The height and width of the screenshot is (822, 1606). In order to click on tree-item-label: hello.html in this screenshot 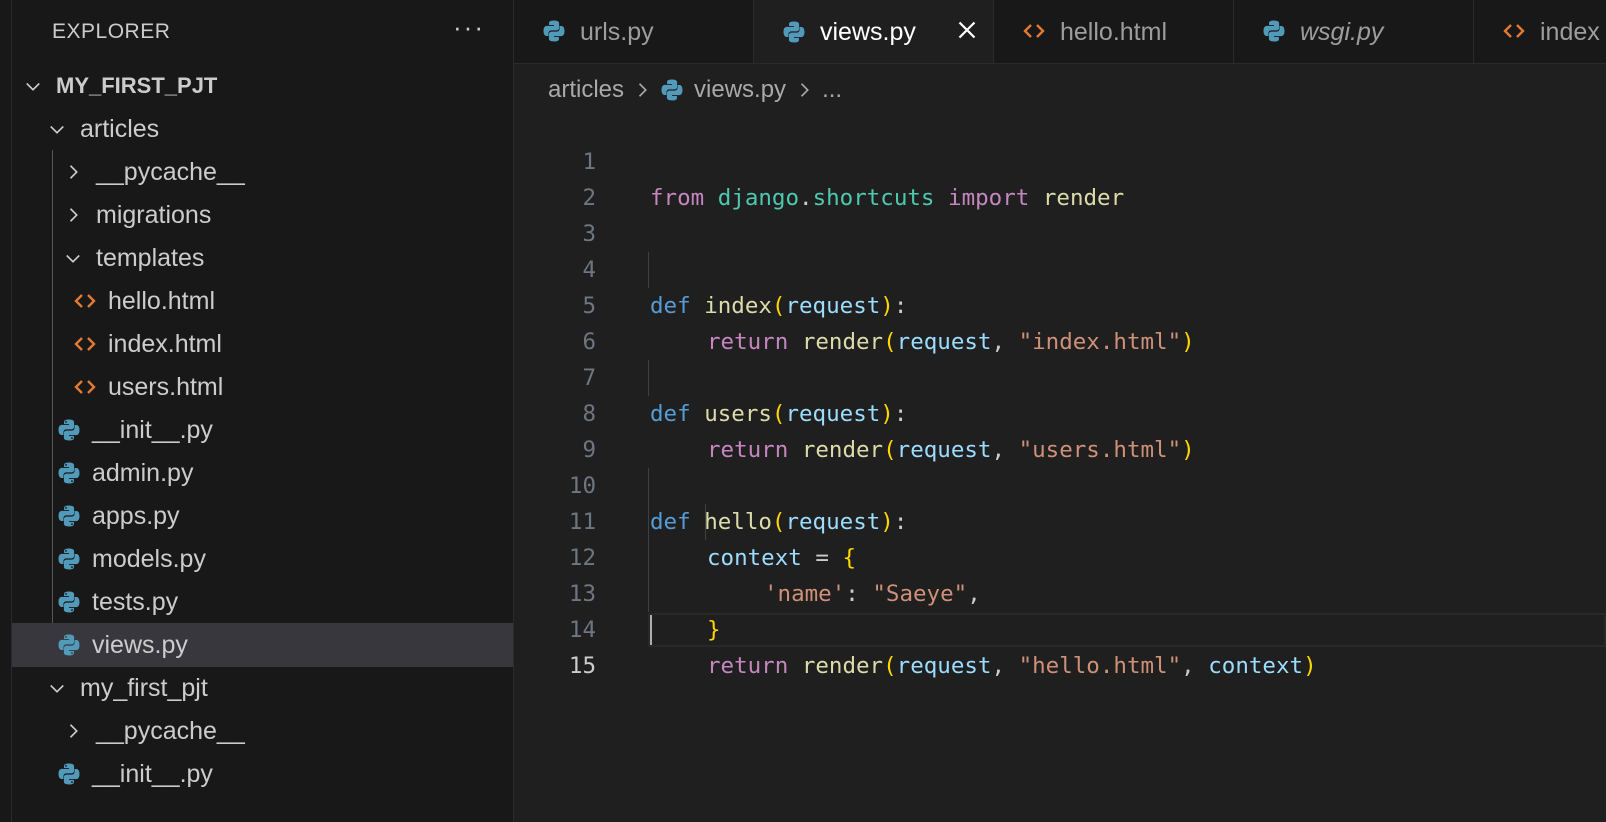, I will do `click(161, 300)`.